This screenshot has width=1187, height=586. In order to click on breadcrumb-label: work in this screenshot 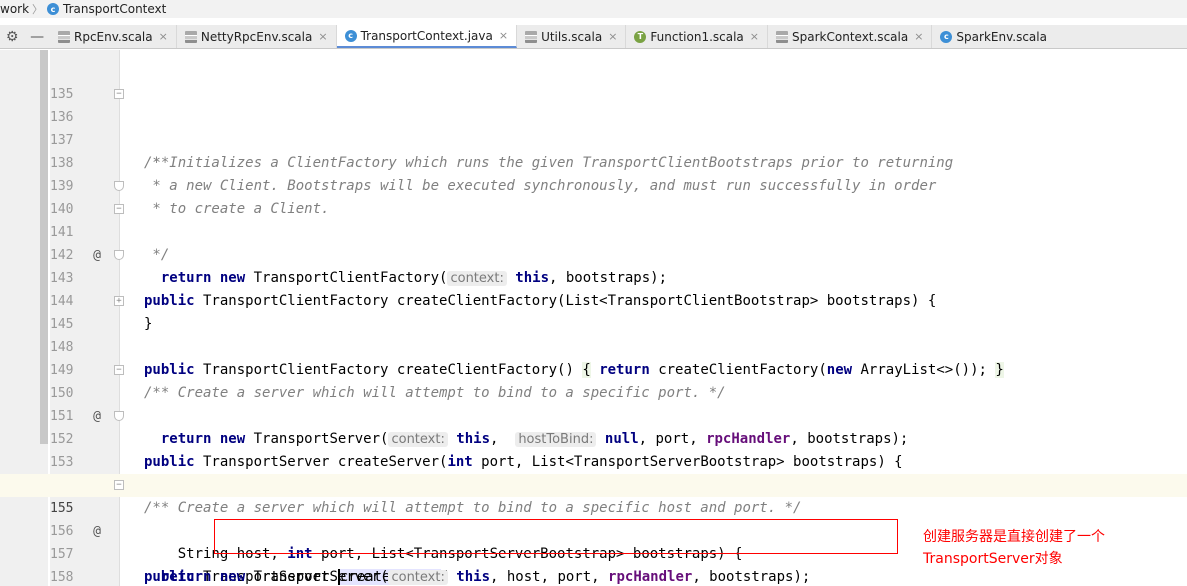, I will do `click(15, 9)`.